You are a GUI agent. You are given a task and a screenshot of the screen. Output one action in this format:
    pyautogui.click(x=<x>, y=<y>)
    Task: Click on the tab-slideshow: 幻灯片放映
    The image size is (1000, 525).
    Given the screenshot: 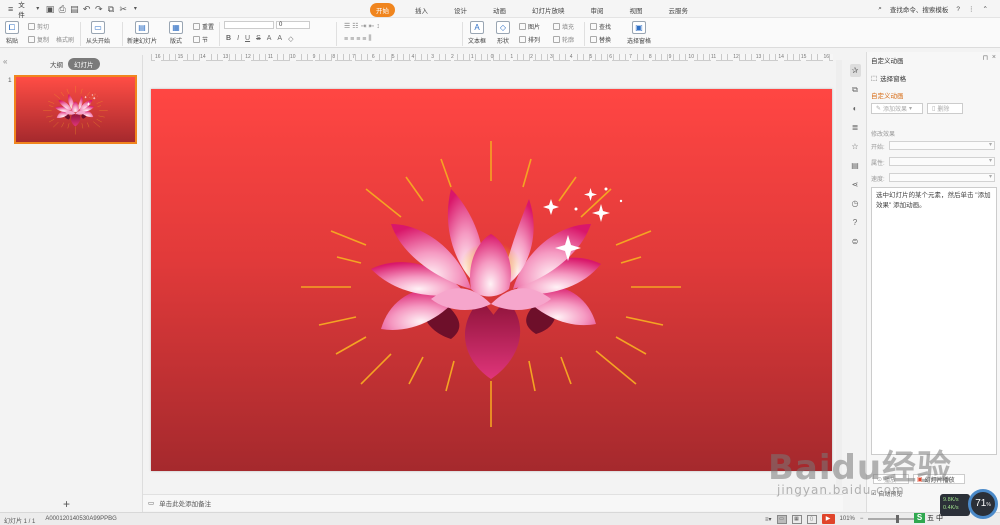 What is the action you would take?
    pyautogui.click(x=548, y=10)
    